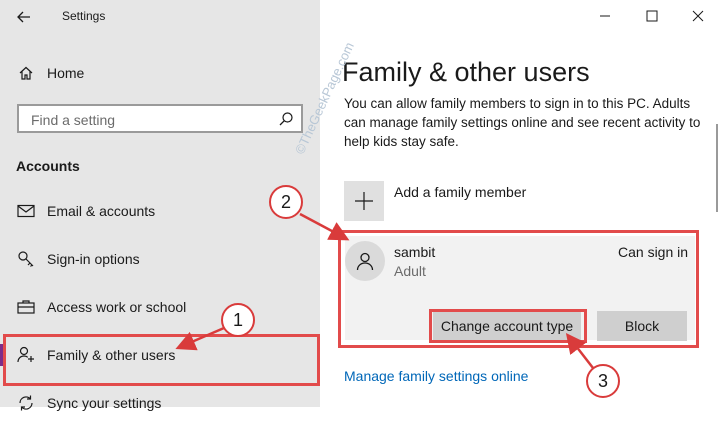 Image resolution: width=721 pixels, height=423 pixels. What do you see at coordinates (104, 403) in the screenshot?
I see `sidebar-item-label: Sync your settings` at bounding box center [104, 403].